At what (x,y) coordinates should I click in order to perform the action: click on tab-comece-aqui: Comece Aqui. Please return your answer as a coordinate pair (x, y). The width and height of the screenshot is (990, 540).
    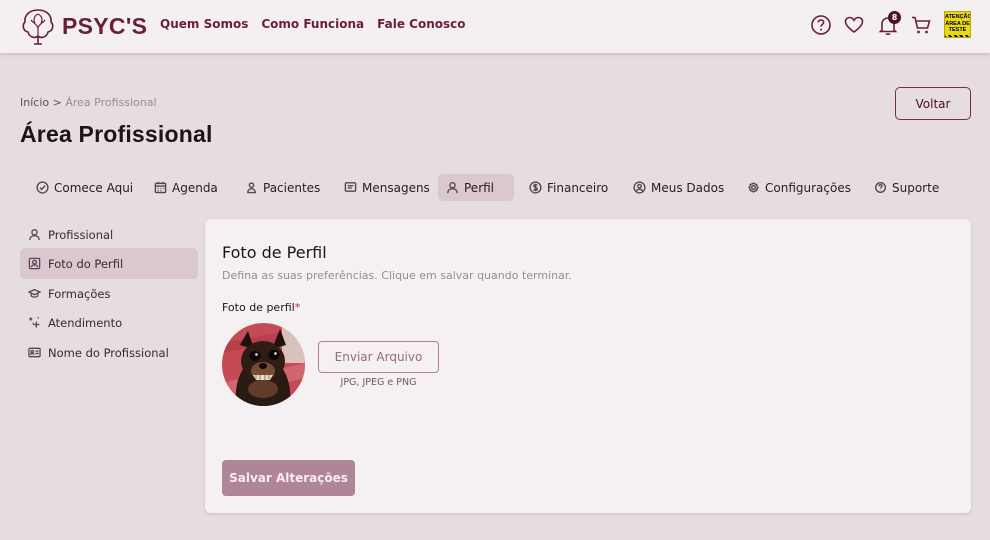
    Looking at the image, I should click on (84, 187).